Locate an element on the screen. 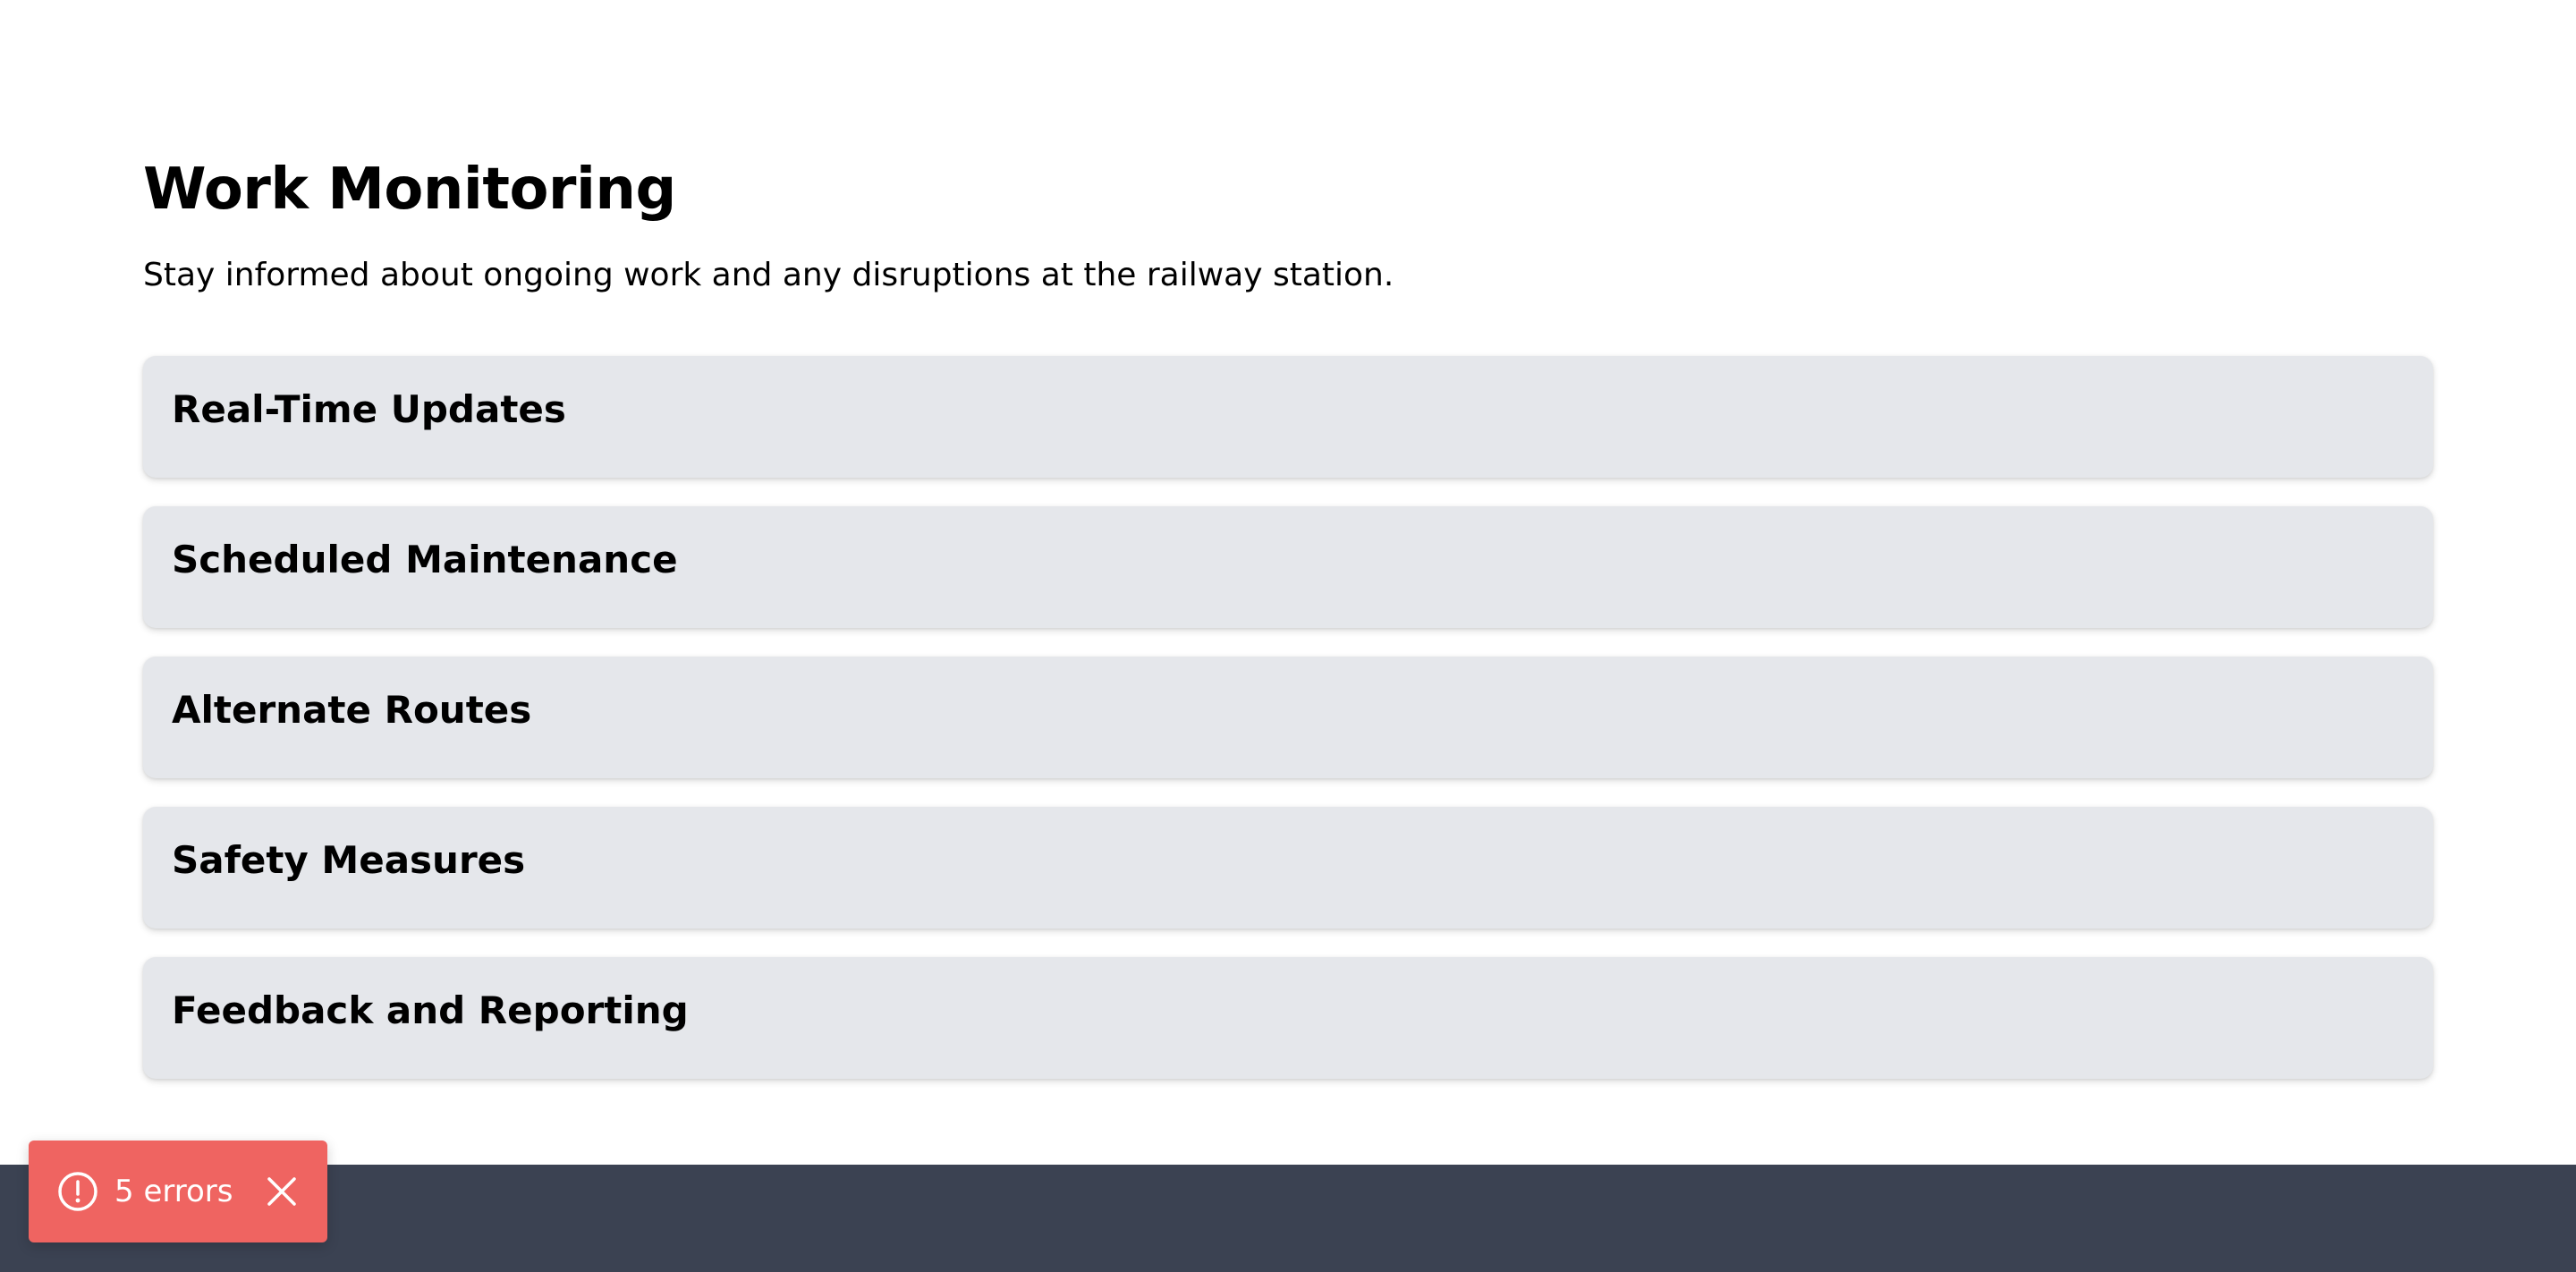 This screenshot has height=1272, width=2576. footer is located at coordinates (1288, 1218).